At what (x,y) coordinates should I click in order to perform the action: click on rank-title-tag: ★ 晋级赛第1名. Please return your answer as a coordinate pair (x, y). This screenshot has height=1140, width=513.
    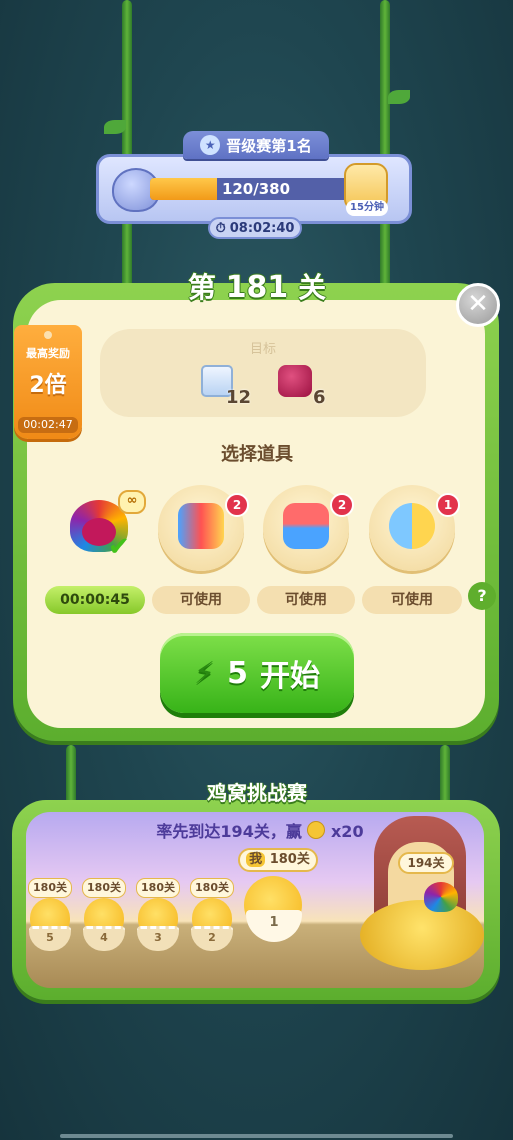
    Looking at the image, I should click on (256, 145).